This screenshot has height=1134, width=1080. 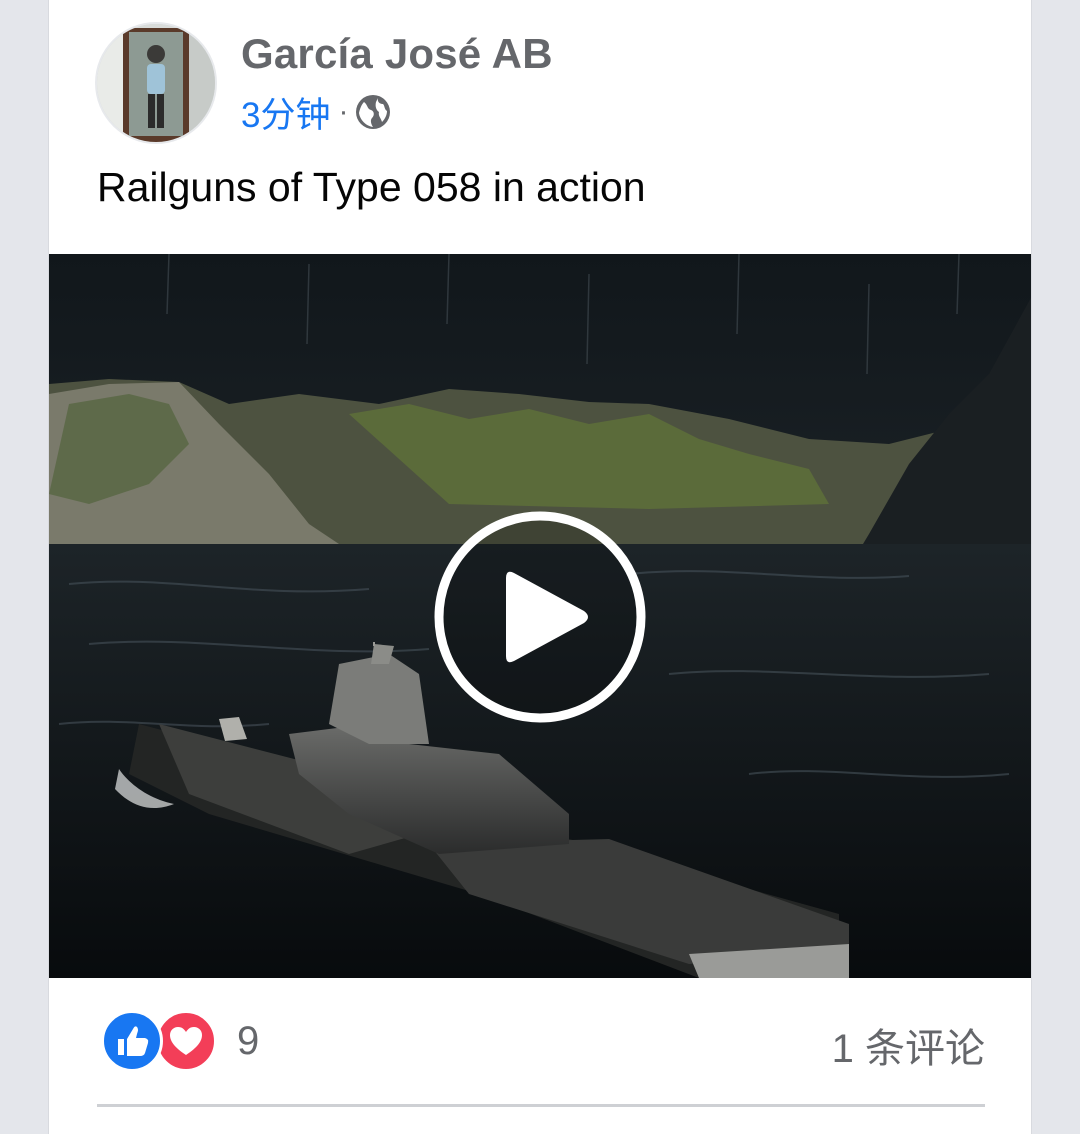 What do you see at coordinates (371, 187) in the screenshot?
I see `post-caption: Railguns of Type 058 in action` at bounding box center [371, 187].